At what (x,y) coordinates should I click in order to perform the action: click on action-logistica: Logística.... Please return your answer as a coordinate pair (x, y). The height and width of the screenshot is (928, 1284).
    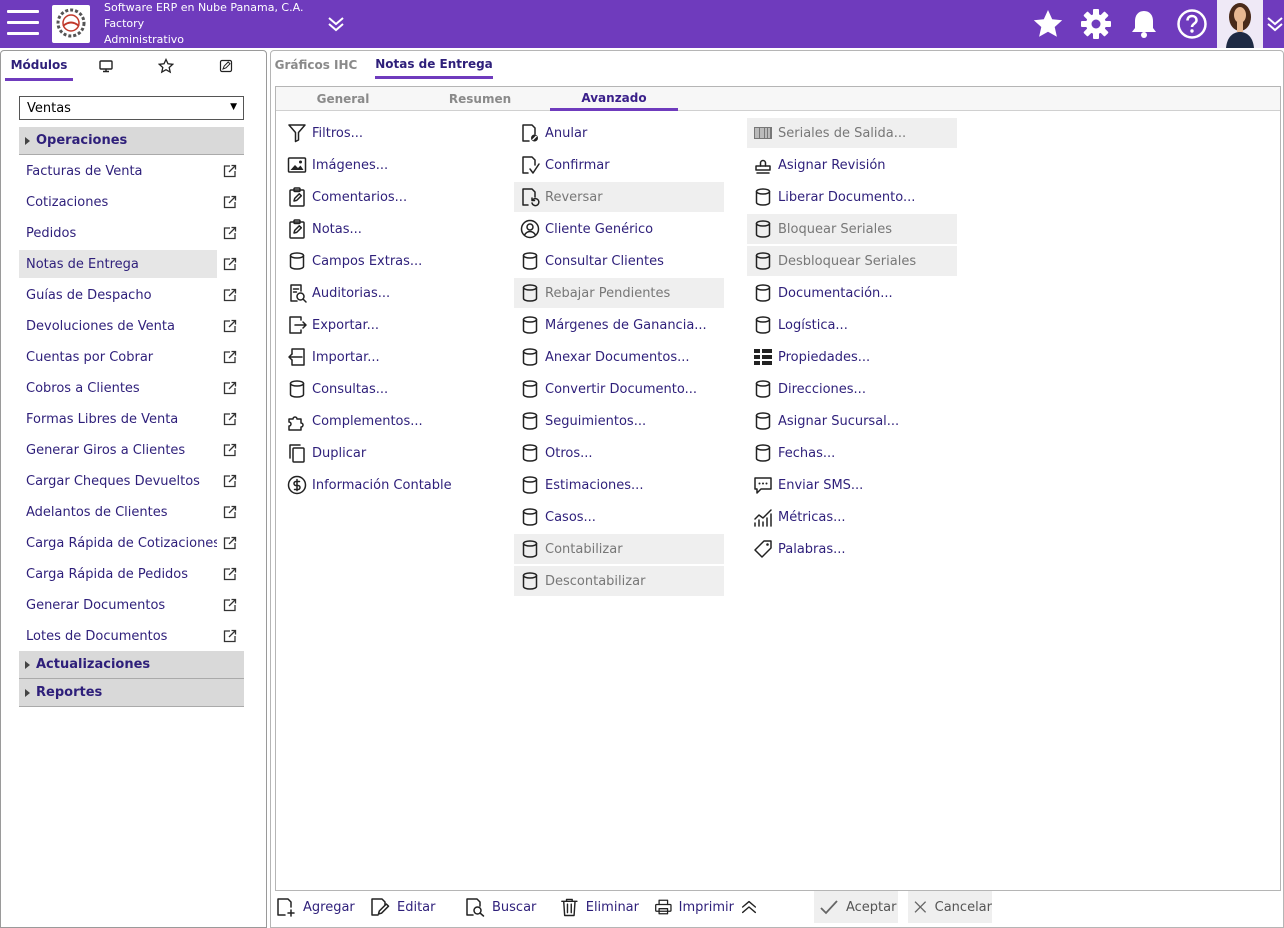
    Looking at the image, I should click on (852, 325).